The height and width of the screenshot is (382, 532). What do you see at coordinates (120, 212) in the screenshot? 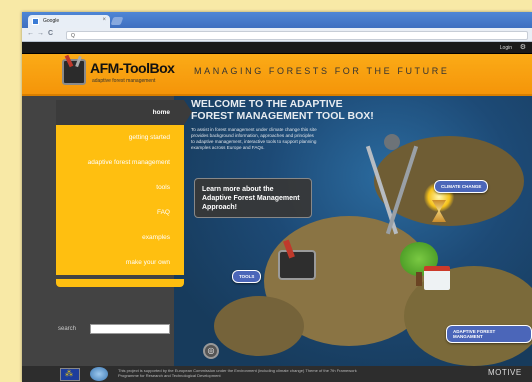
I see `nav-item-faq: FAQ` at bounding box center [120, 212].